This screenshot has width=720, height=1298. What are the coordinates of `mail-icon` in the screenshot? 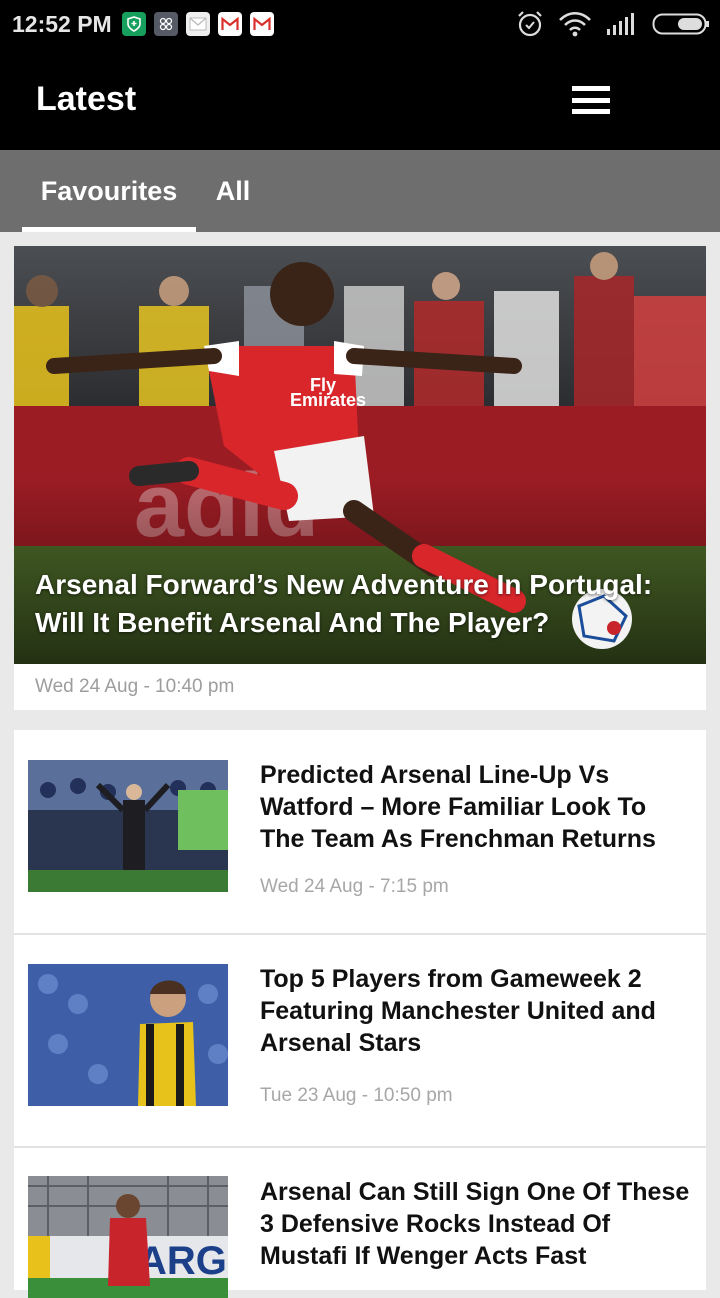 It's located at (198, 24).